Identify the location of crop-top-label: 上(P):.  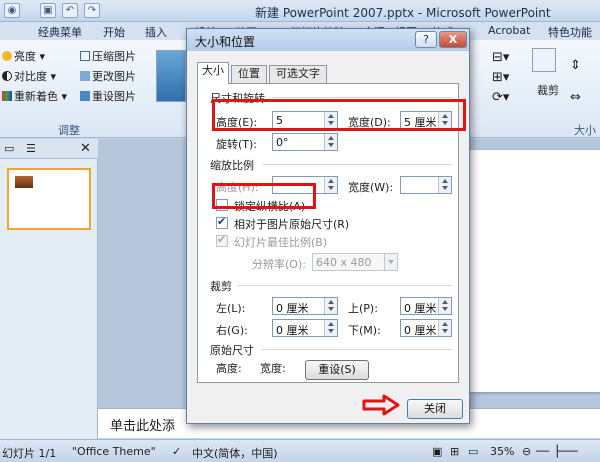
(363, 308).